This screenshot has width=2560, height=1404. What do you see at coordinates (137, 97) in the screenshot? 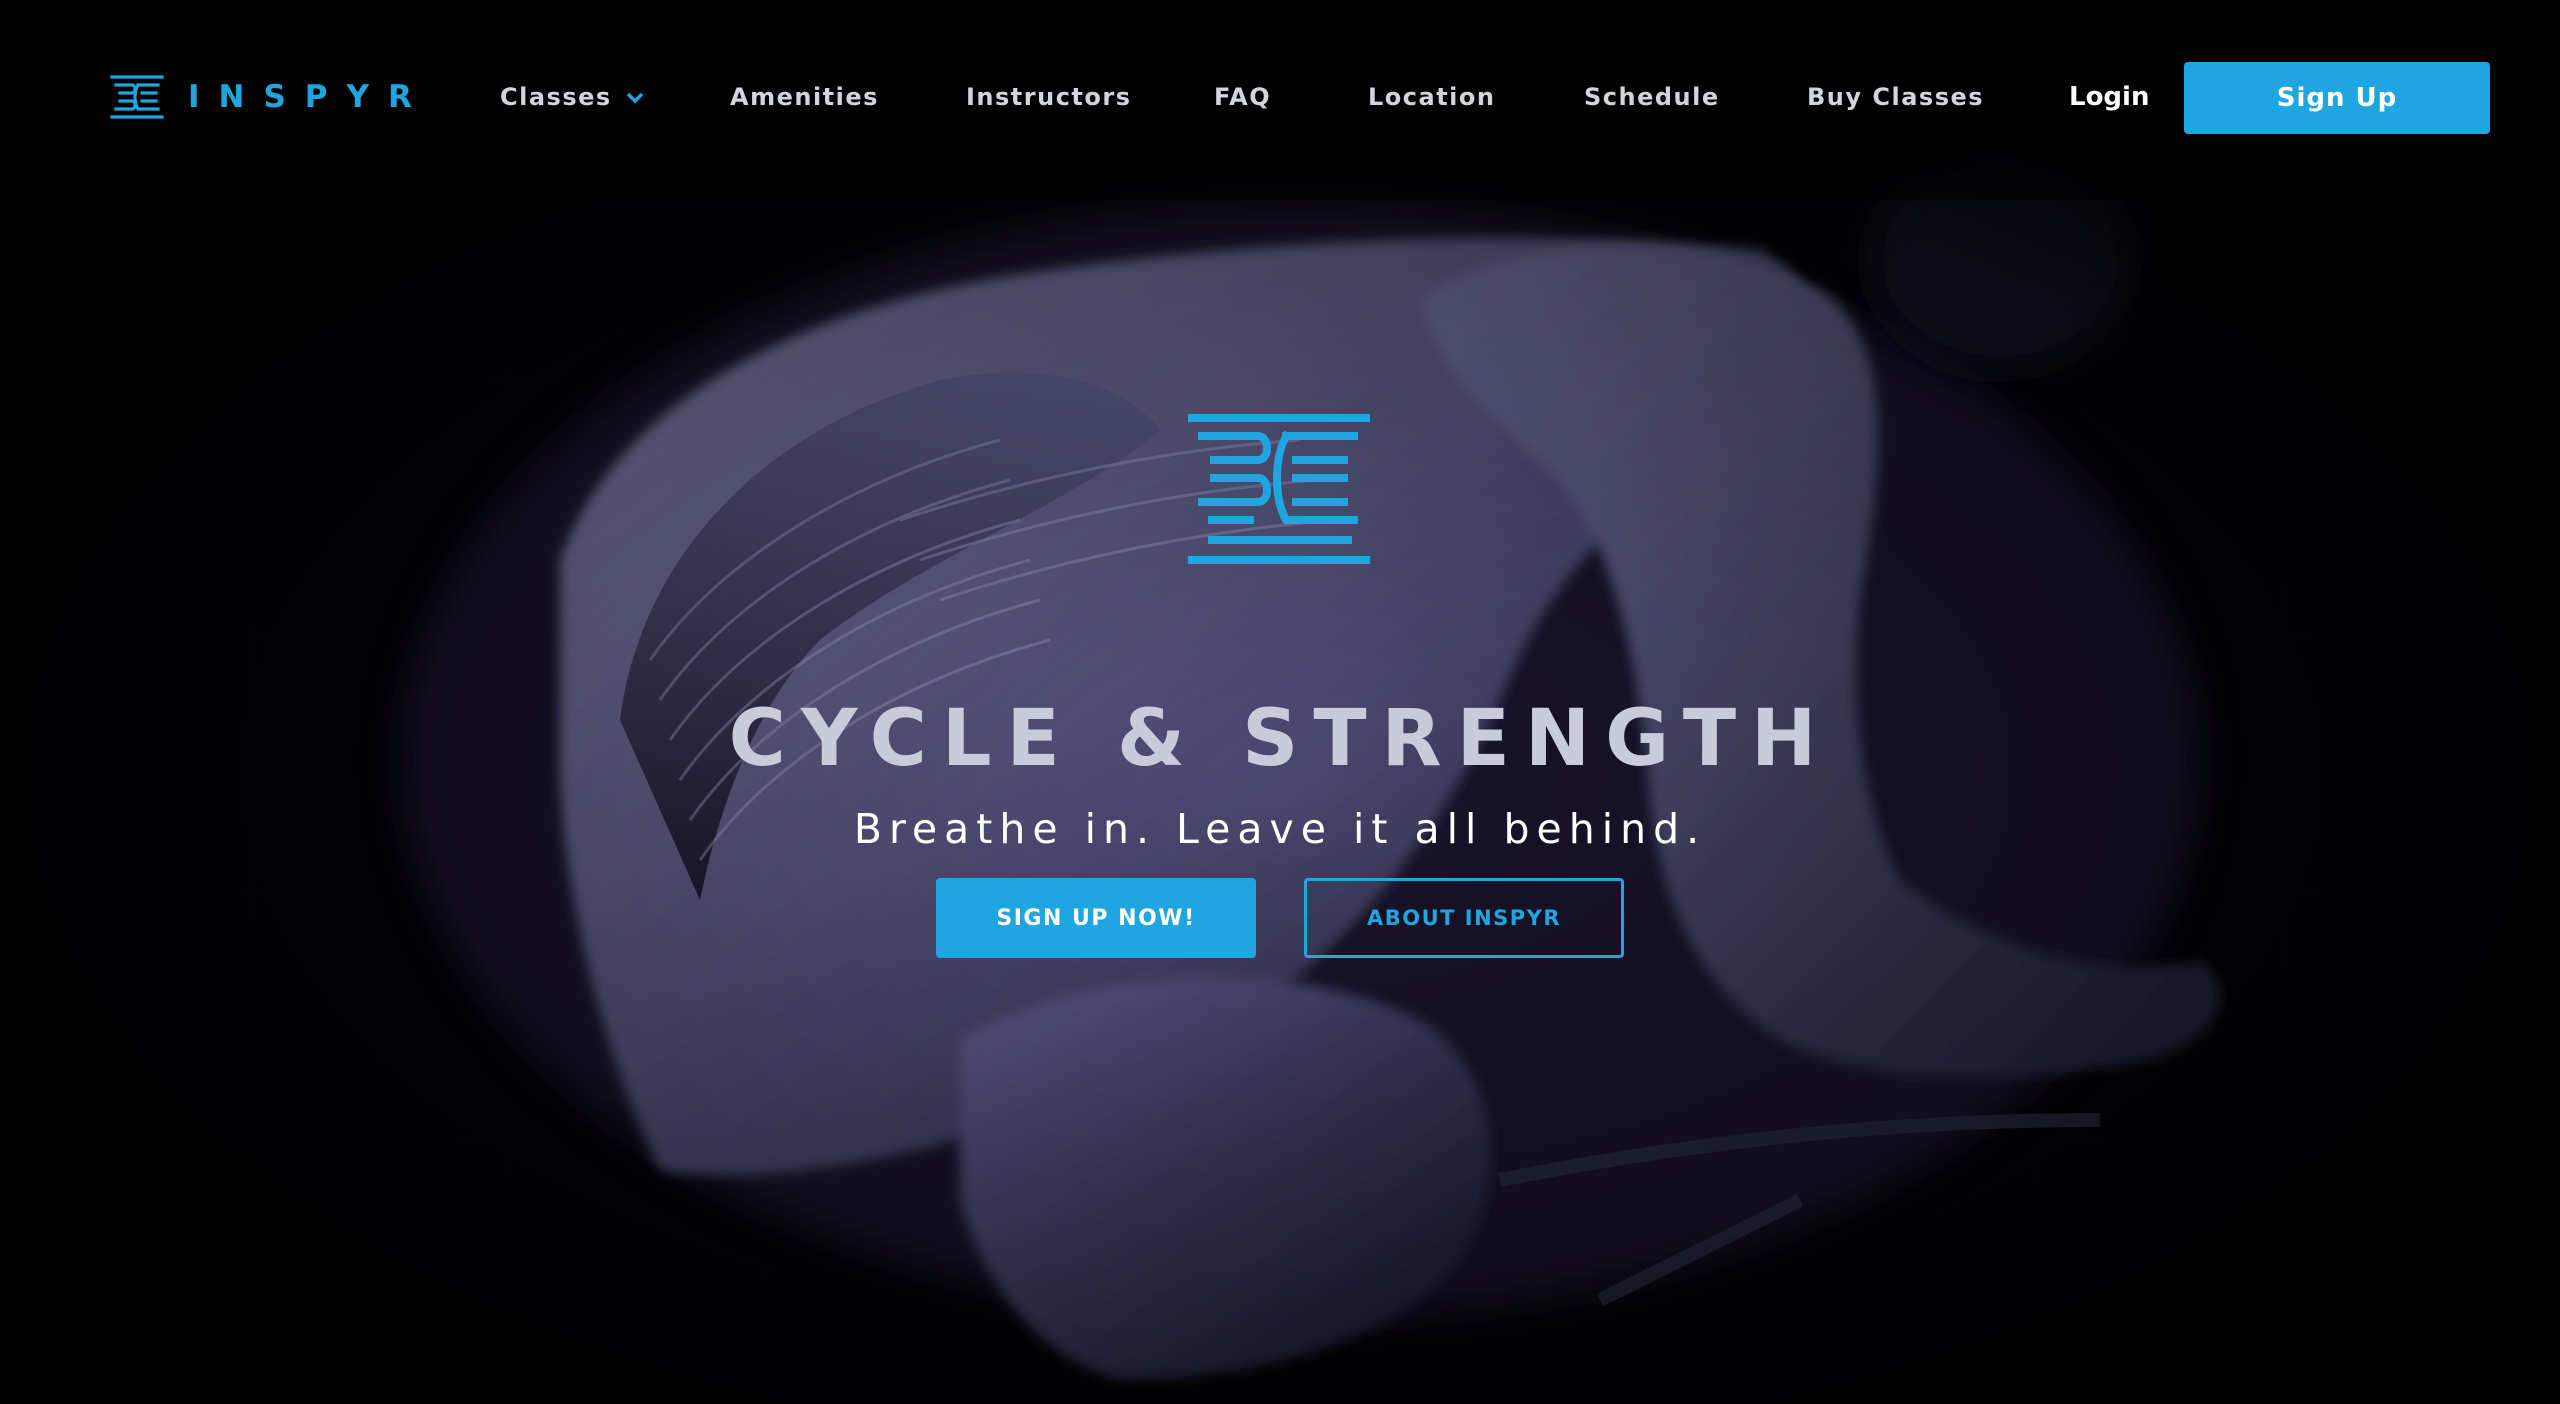
I see `inspyr-logo-icon` at bounding box center [137, 97].